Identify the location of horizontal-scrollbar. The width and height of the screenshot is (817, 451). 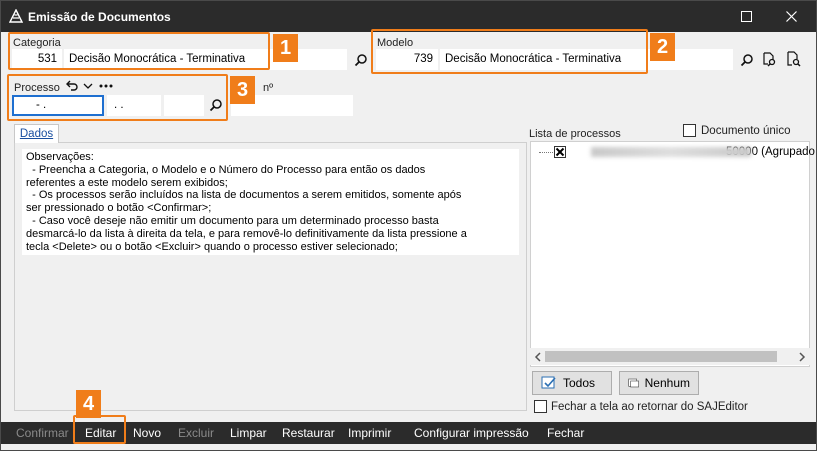
(670, 356).